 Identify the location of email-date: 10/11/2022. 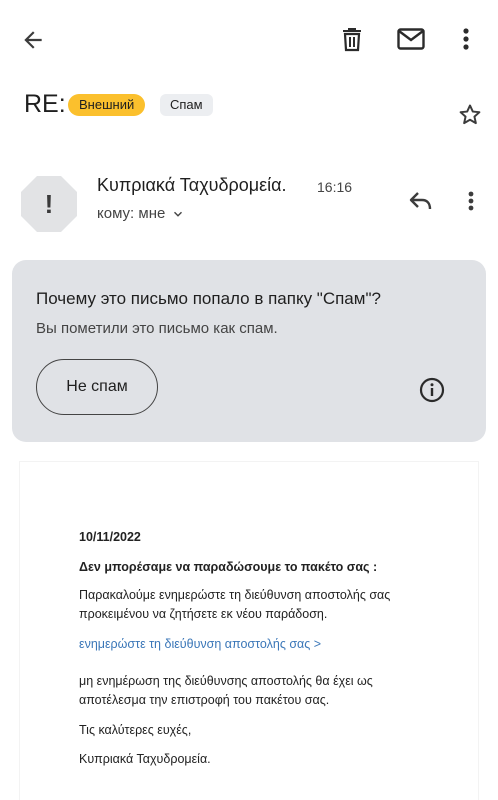
(110, 537).